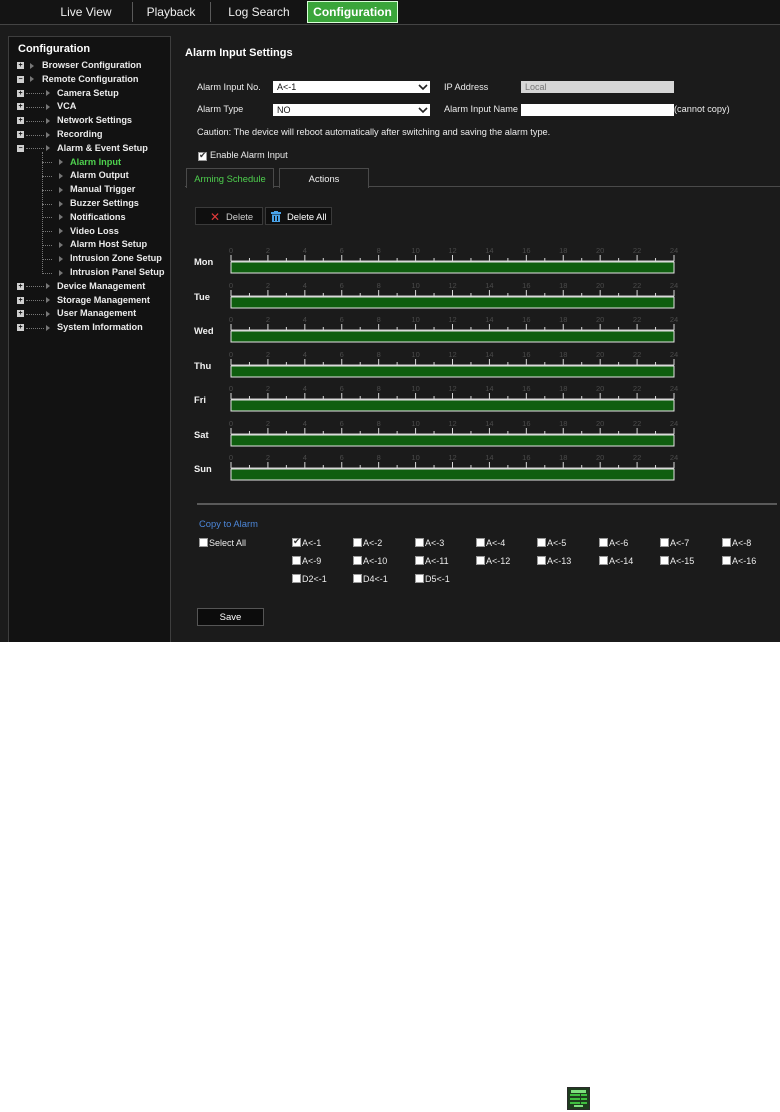 The height and width of the screenshot is (1112, 780). Describe the element at coordinates (432, 579) in the screenshot. I see `copy-alarm-checkbox: D5<-1` at that location.